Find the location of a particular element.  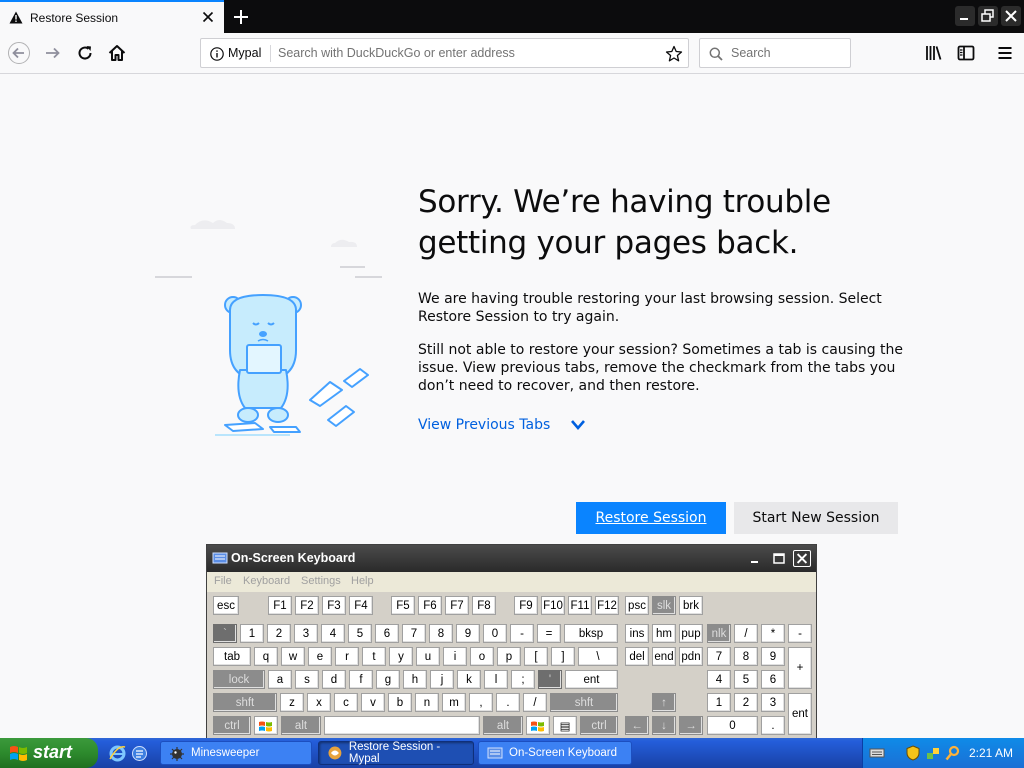

osk-key-end: end is located at coordinates (664, 656).